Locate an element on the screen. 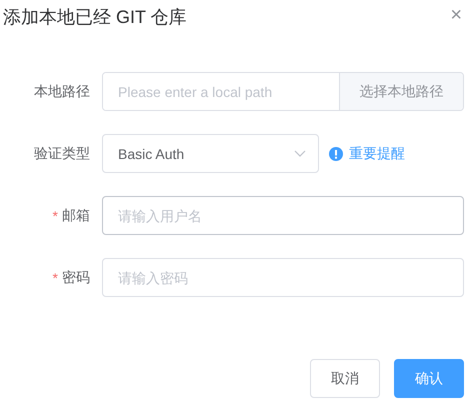  browse-button: 选择本地路径 is located at coordinates (401, 91).